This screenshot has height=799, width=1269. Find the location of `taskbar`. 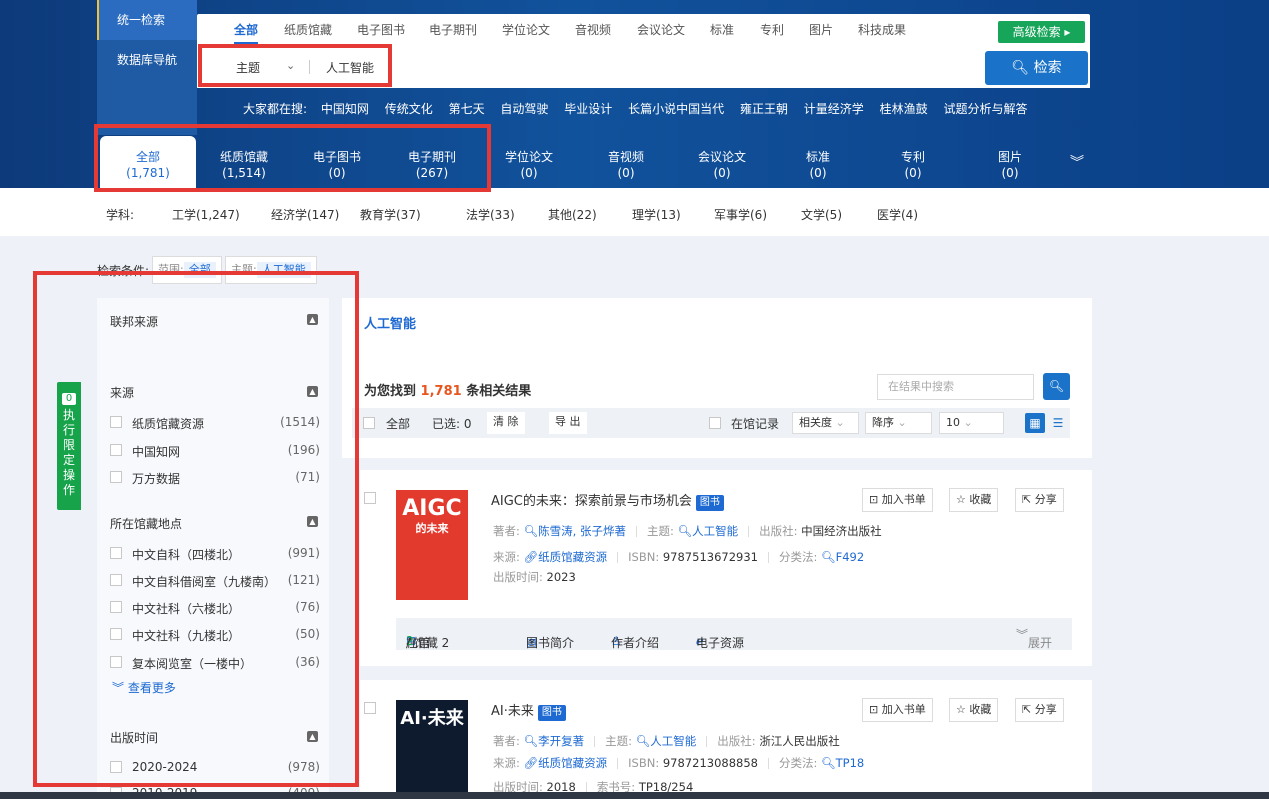

taskbar is located at coordinates (634, 795).